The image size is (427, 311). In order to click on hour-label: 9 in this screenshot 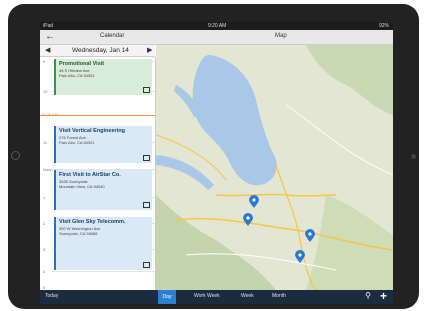, I will do `click(44, 61)`.